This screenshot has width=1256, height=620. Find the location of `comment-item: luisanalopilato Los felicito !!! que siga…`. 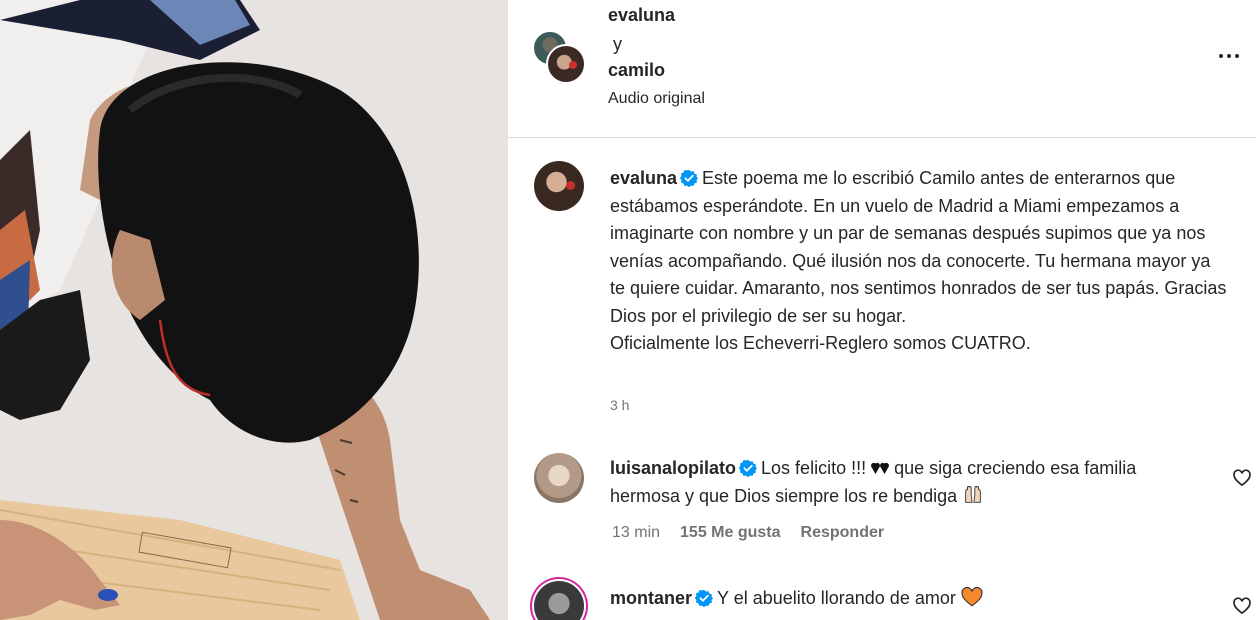

comment-item: luisanalopilato Los felicito !!! que siga… is located at coordinates (882, 505).